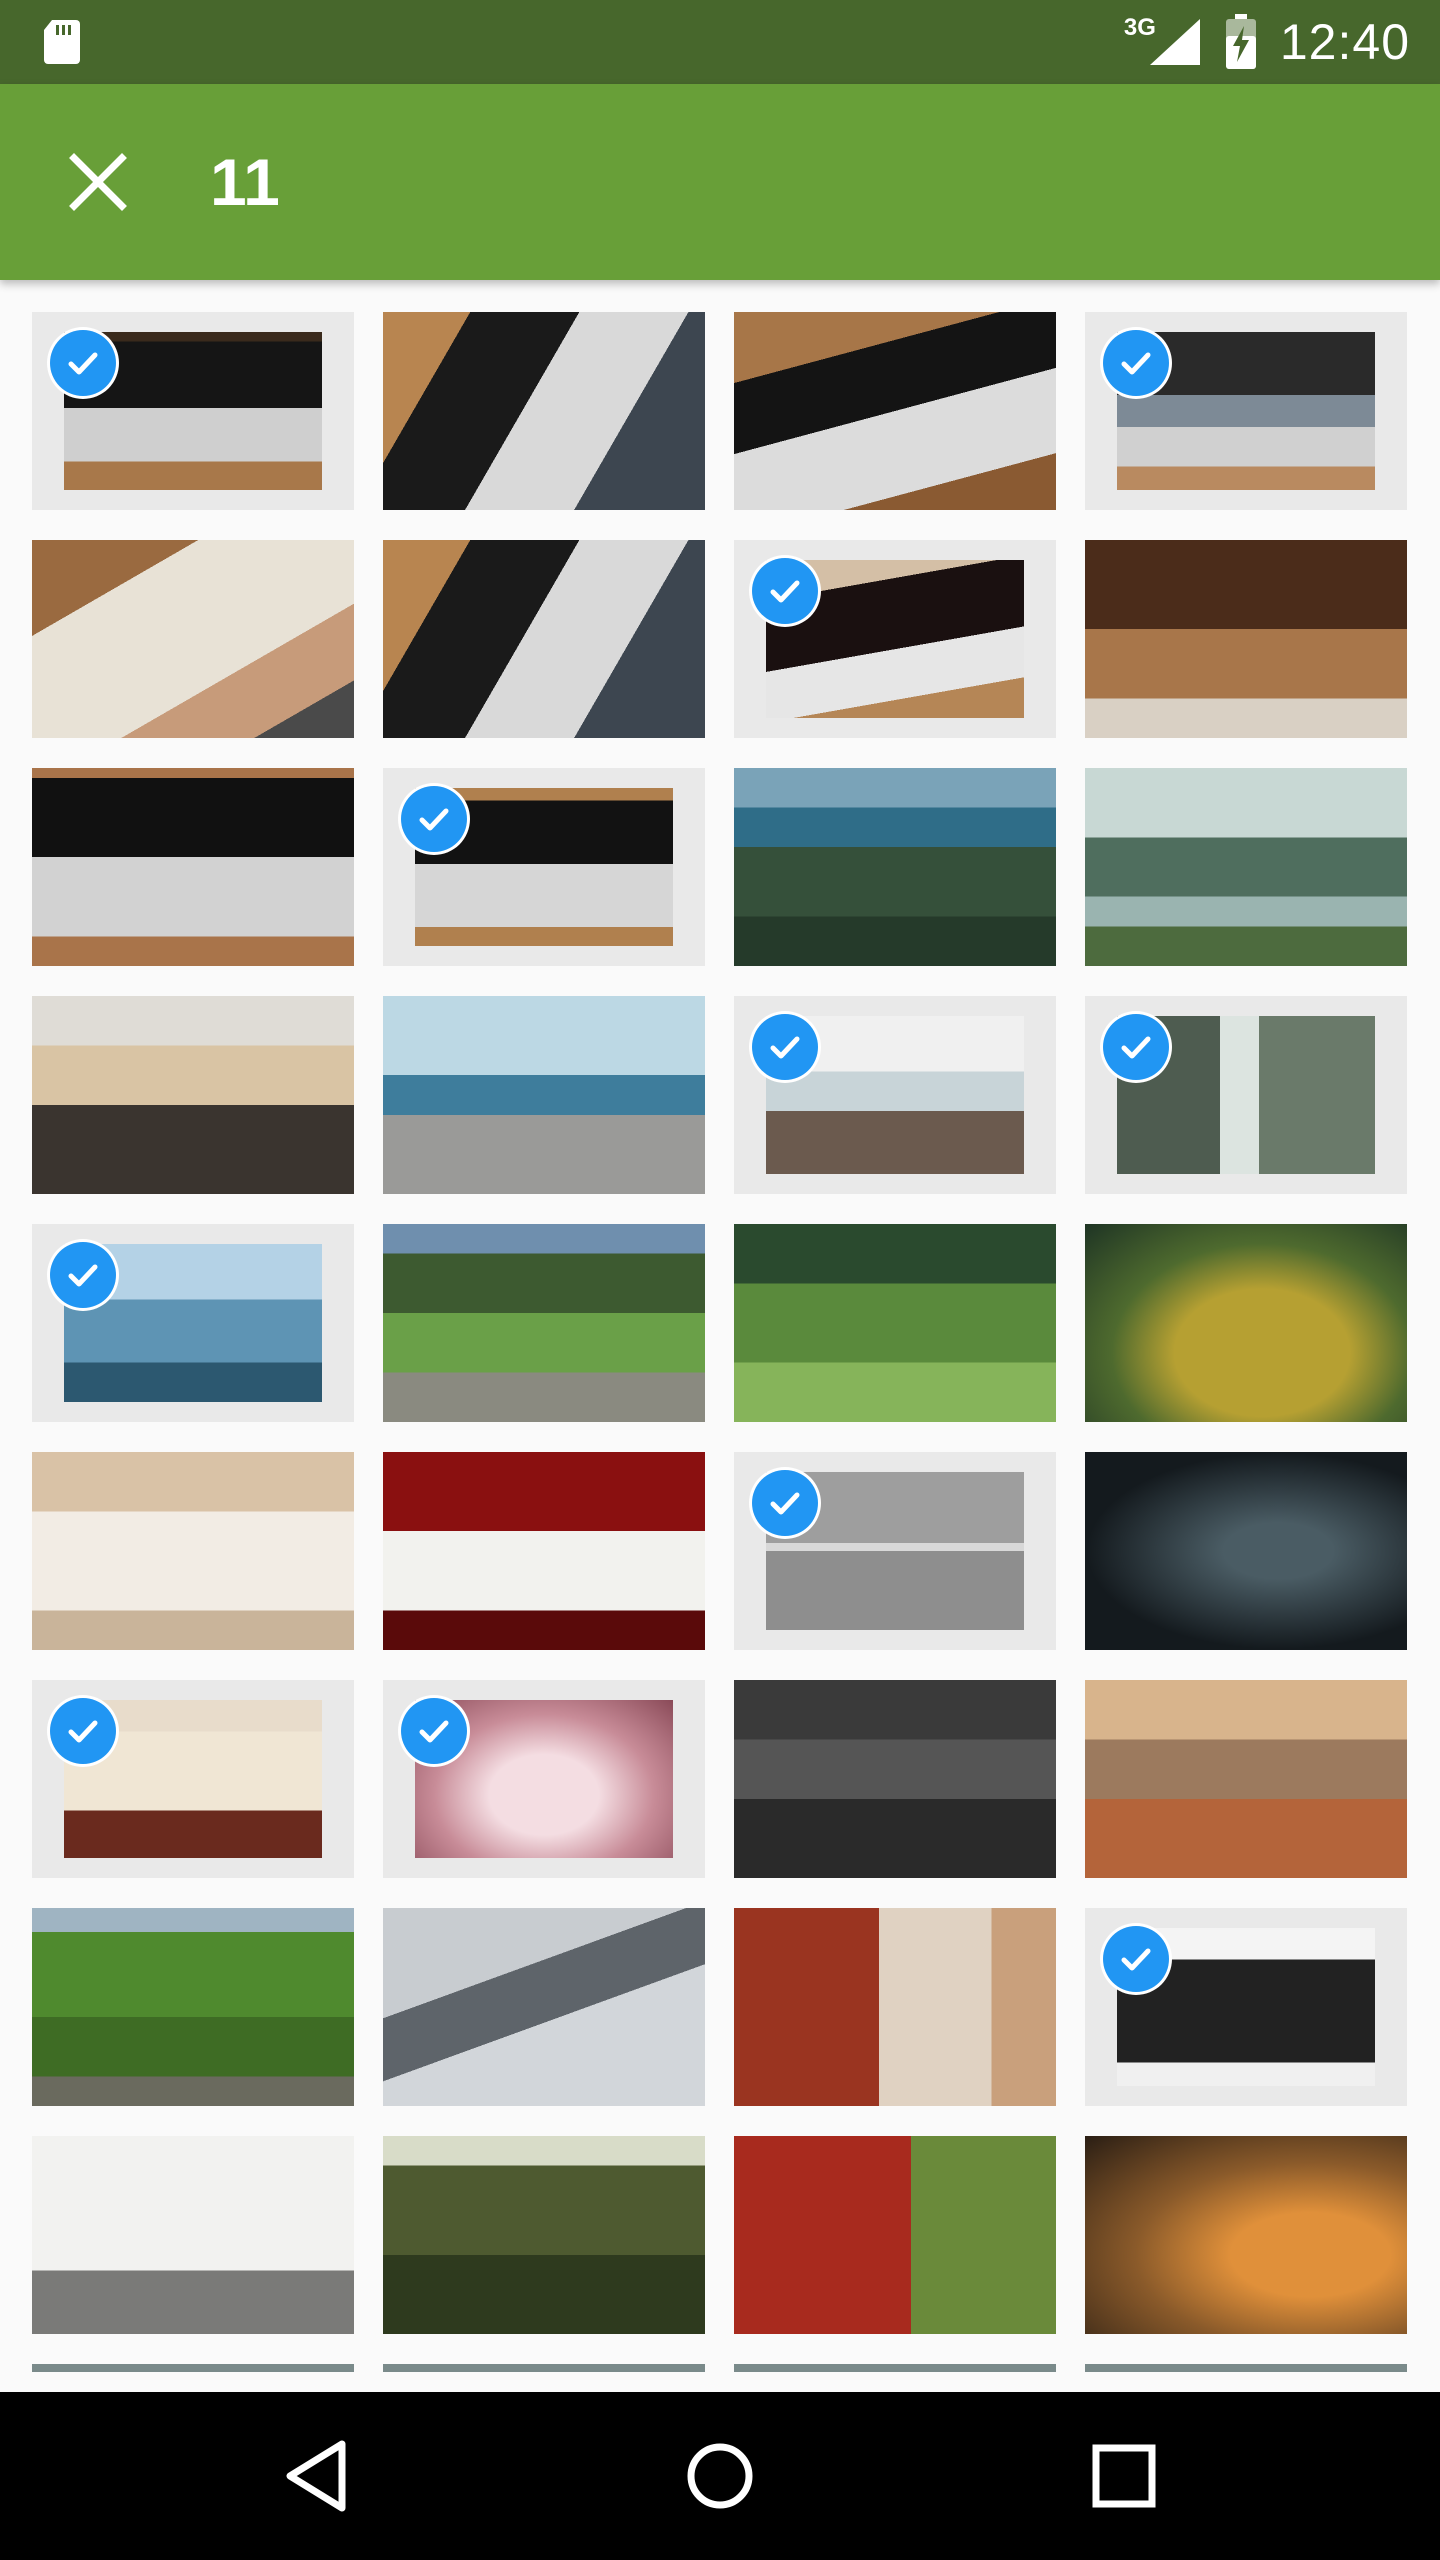 Image resolution: width=1440 pixels, height=2560 pixels. What do you see at coordinates (62, 42) in the screenshot?
I see `sd-card-icon` at bounding box center [62, 42].